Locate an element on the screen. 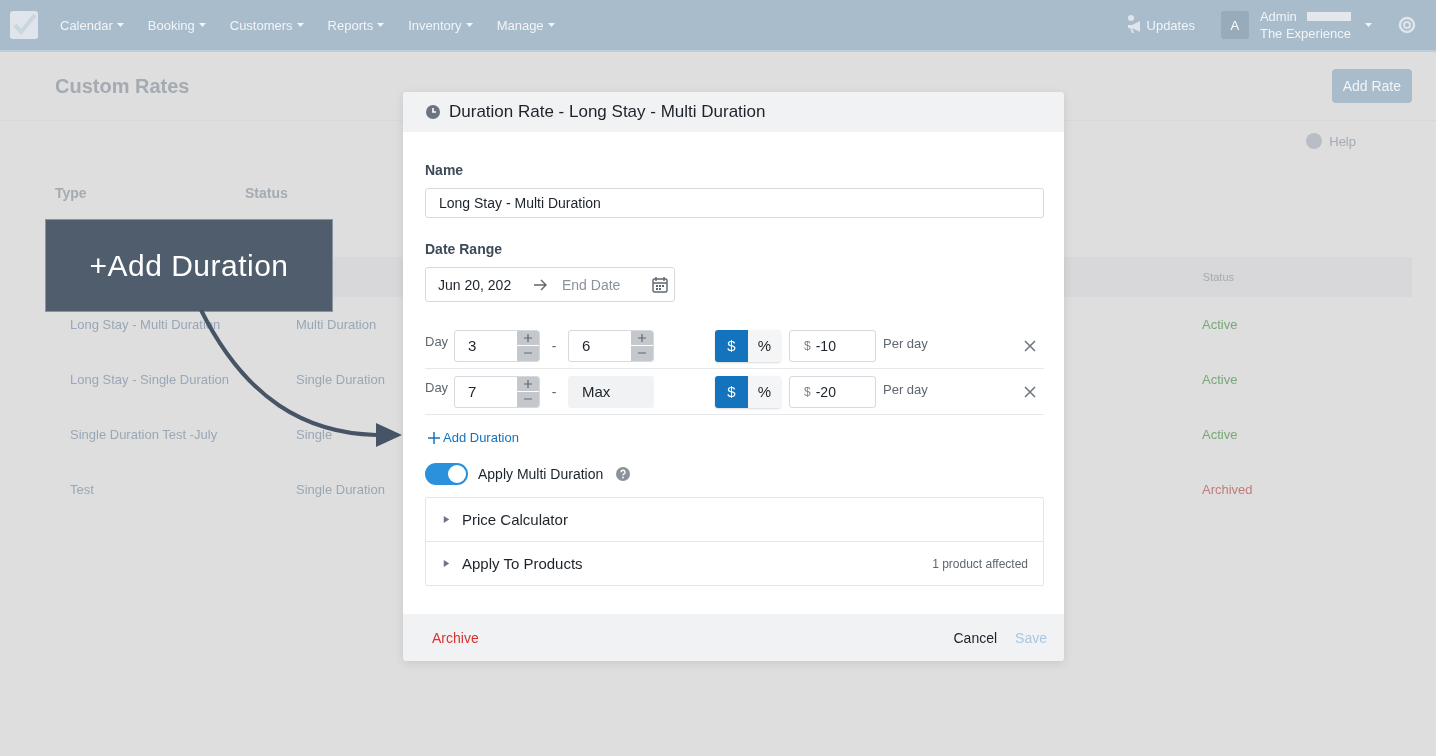 The height and width of the screenshot is (756, 1436). max-field: Max is located at coordinates (611, 391).